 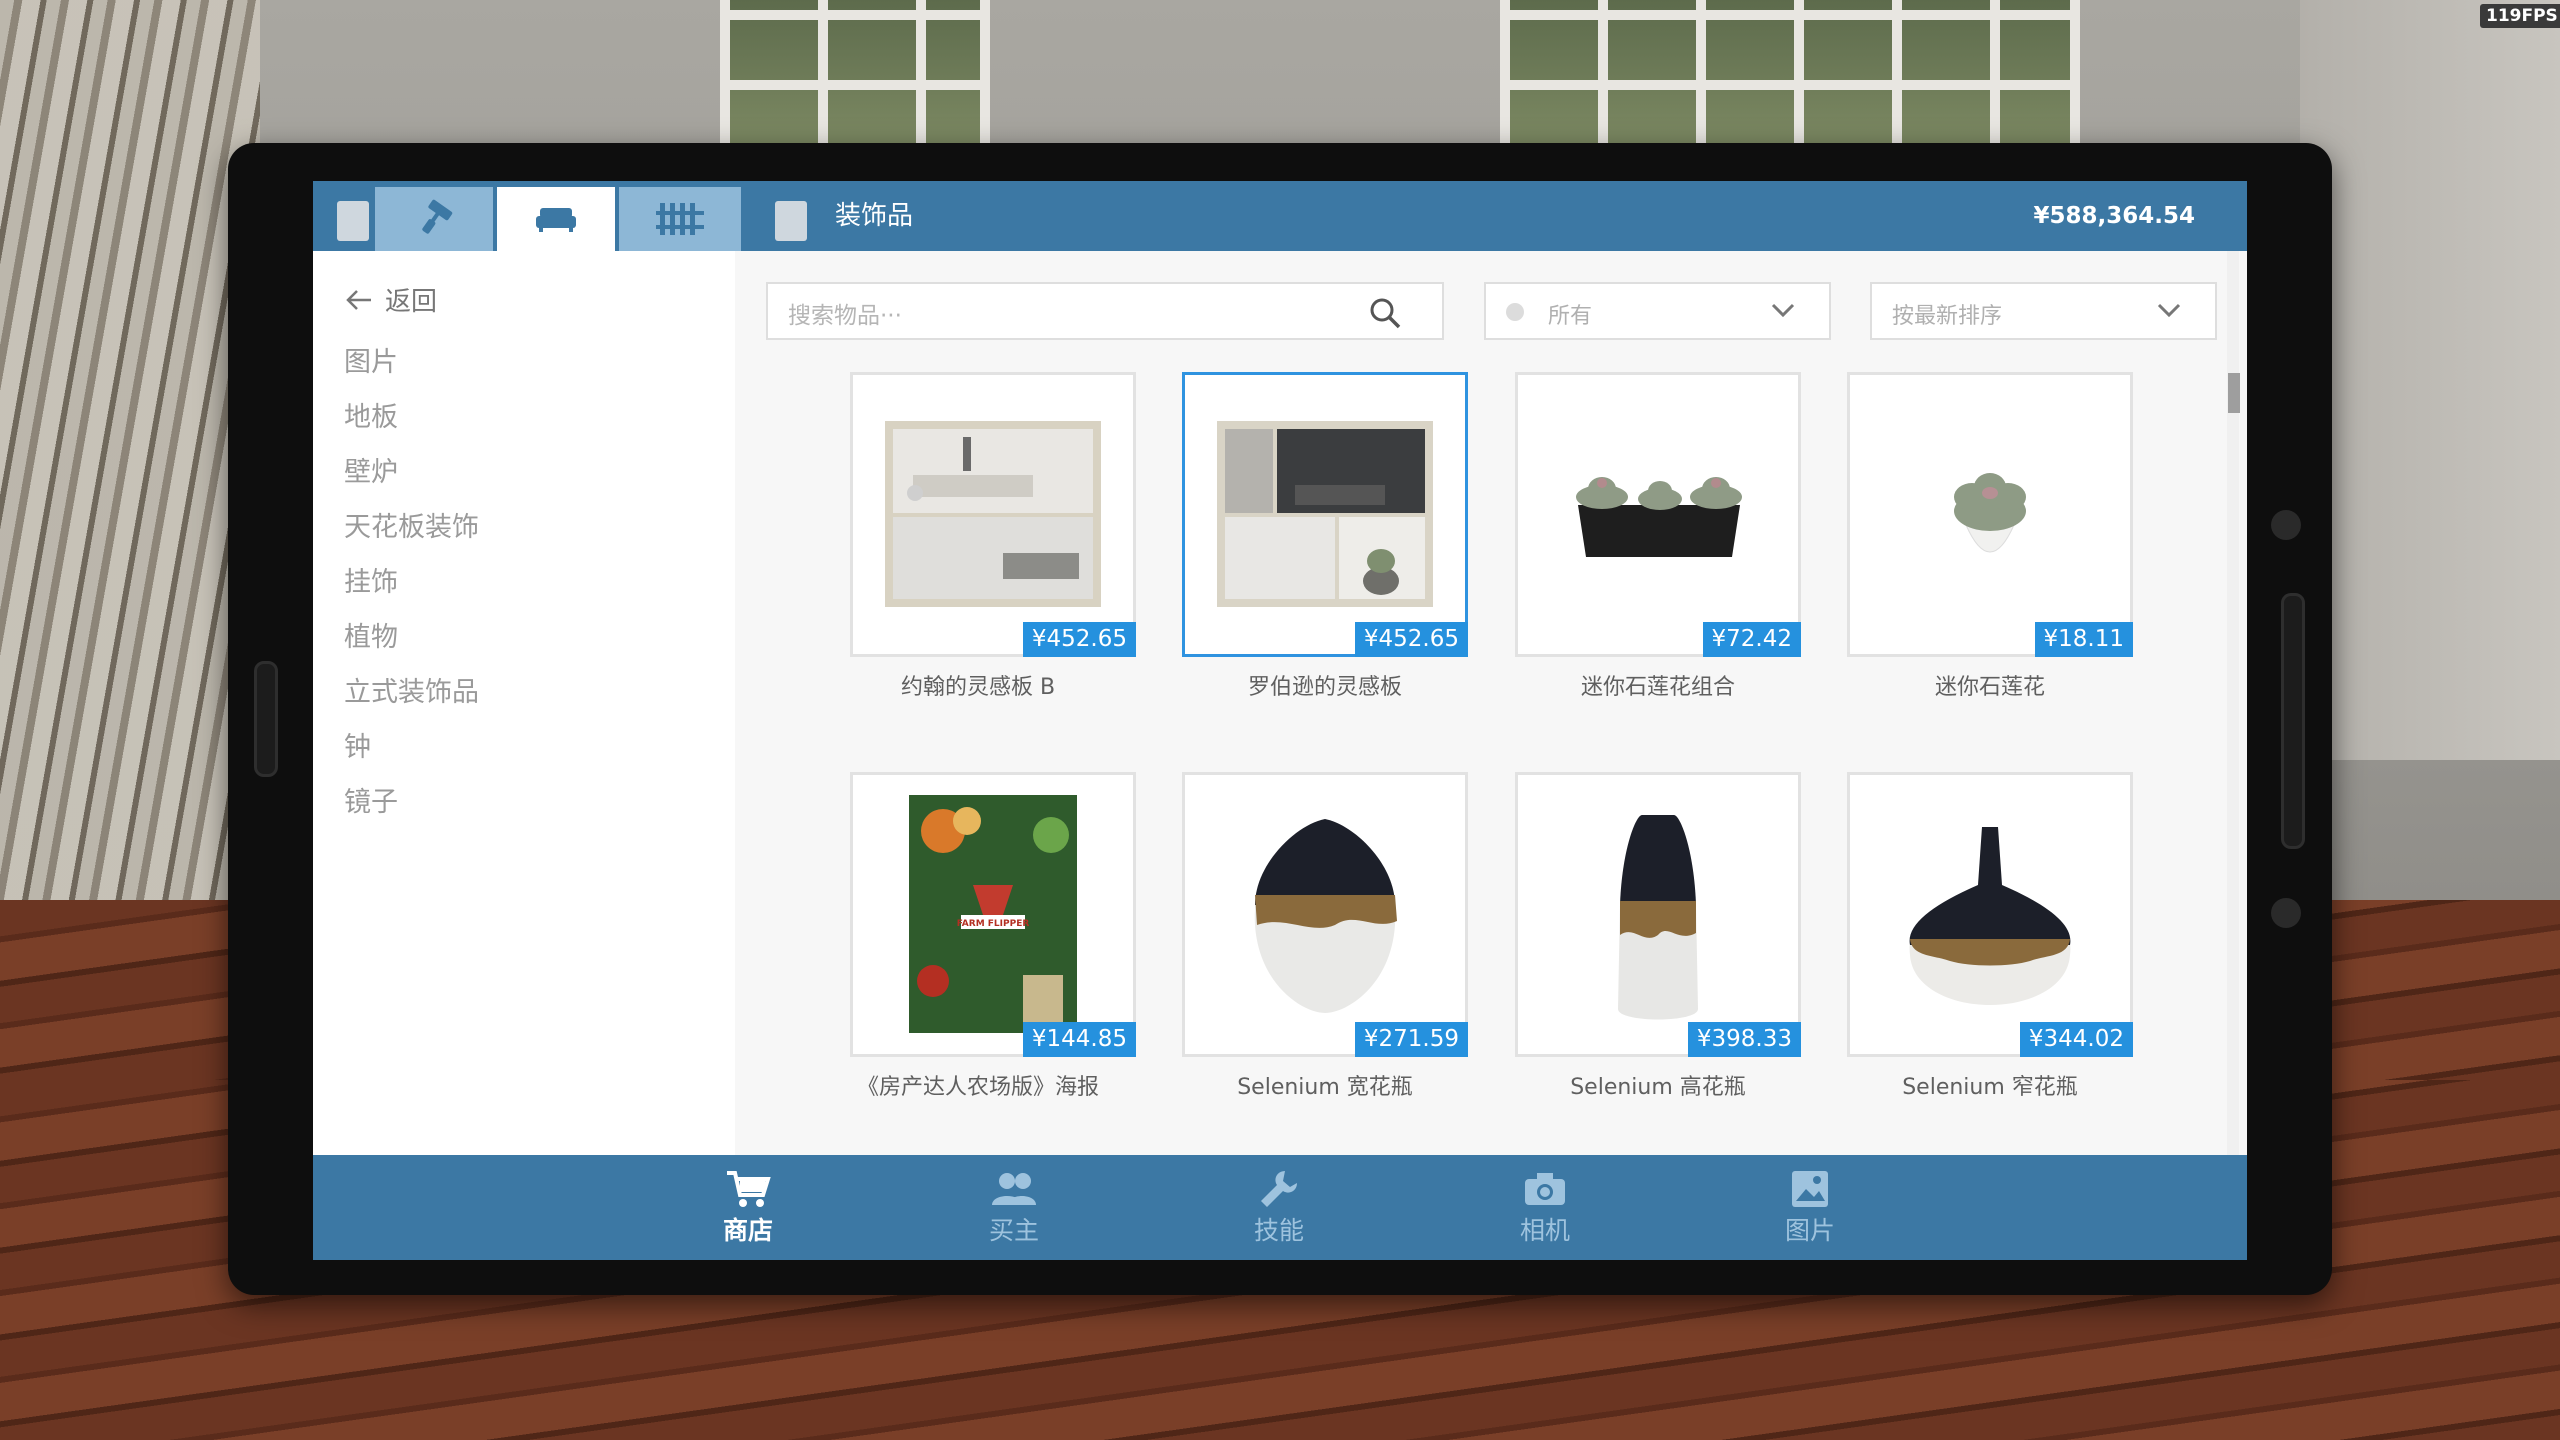 What do you see at coordinates (1279, 1189) in the screenshot?
I see `wrench-icon` at bounding box center [1279, 1189].